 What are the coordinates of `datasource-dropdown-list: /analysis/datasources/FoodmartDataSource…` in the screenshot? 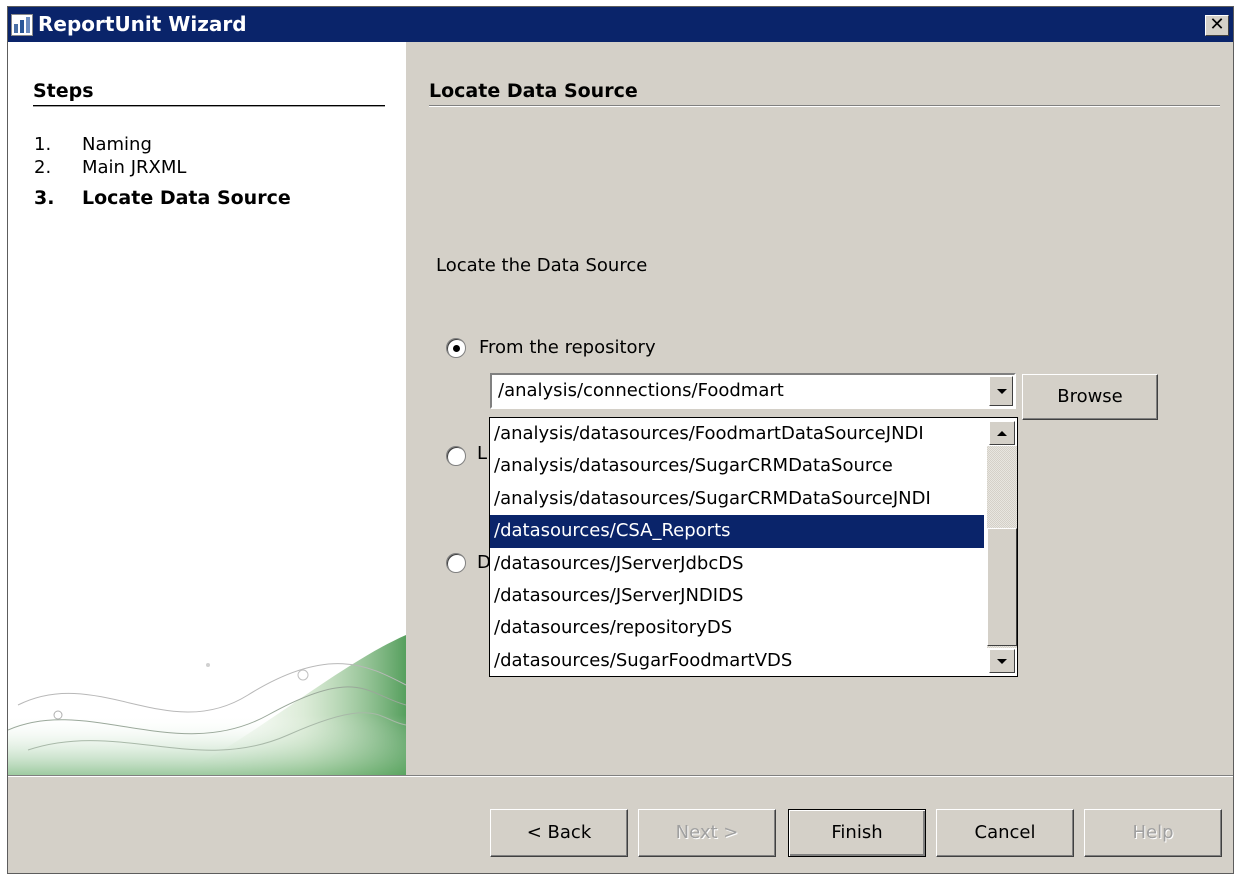 It's located at (753, 547).